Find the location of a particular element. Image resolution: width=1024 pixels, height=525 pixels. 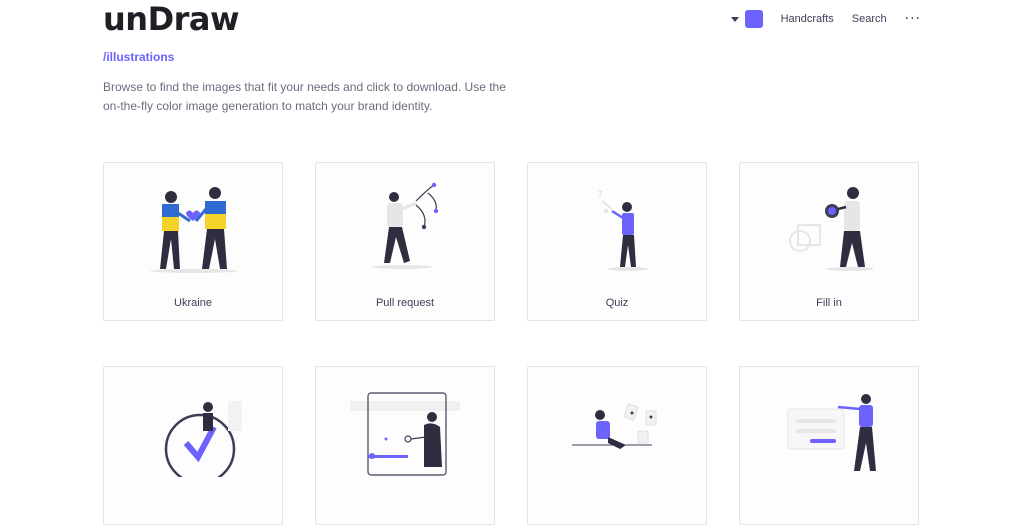

illustration-card: ? Quiz is located at coordinates (617, 241).